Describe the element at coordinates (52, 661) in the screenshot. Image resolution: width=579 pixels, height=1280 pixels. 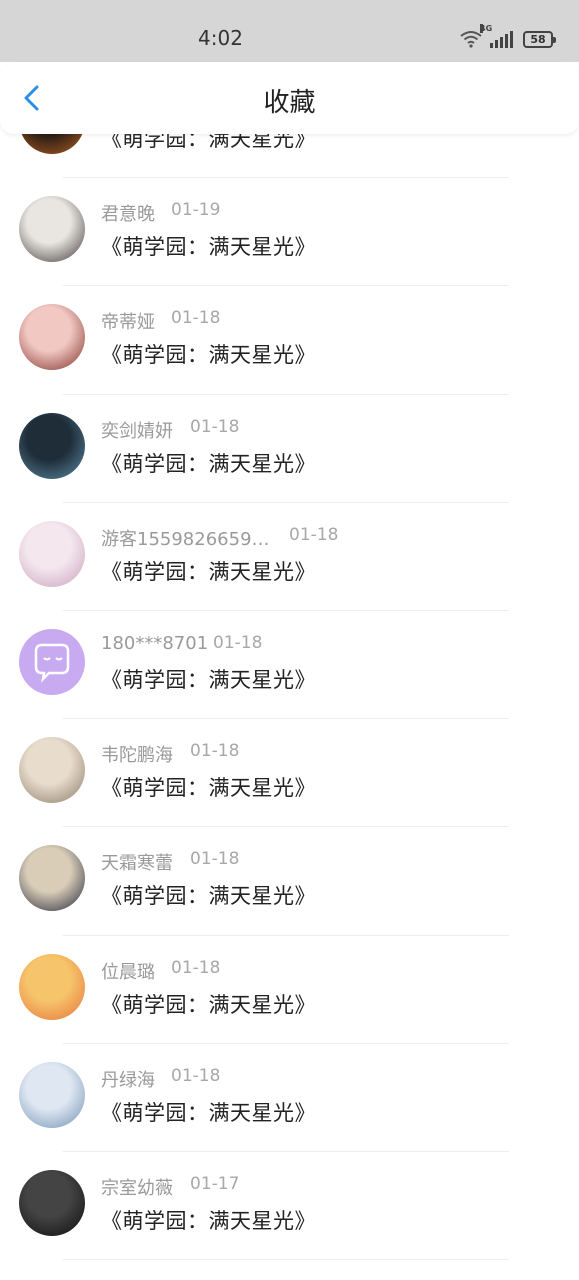
I see `chat-bubble-icon` at that location.